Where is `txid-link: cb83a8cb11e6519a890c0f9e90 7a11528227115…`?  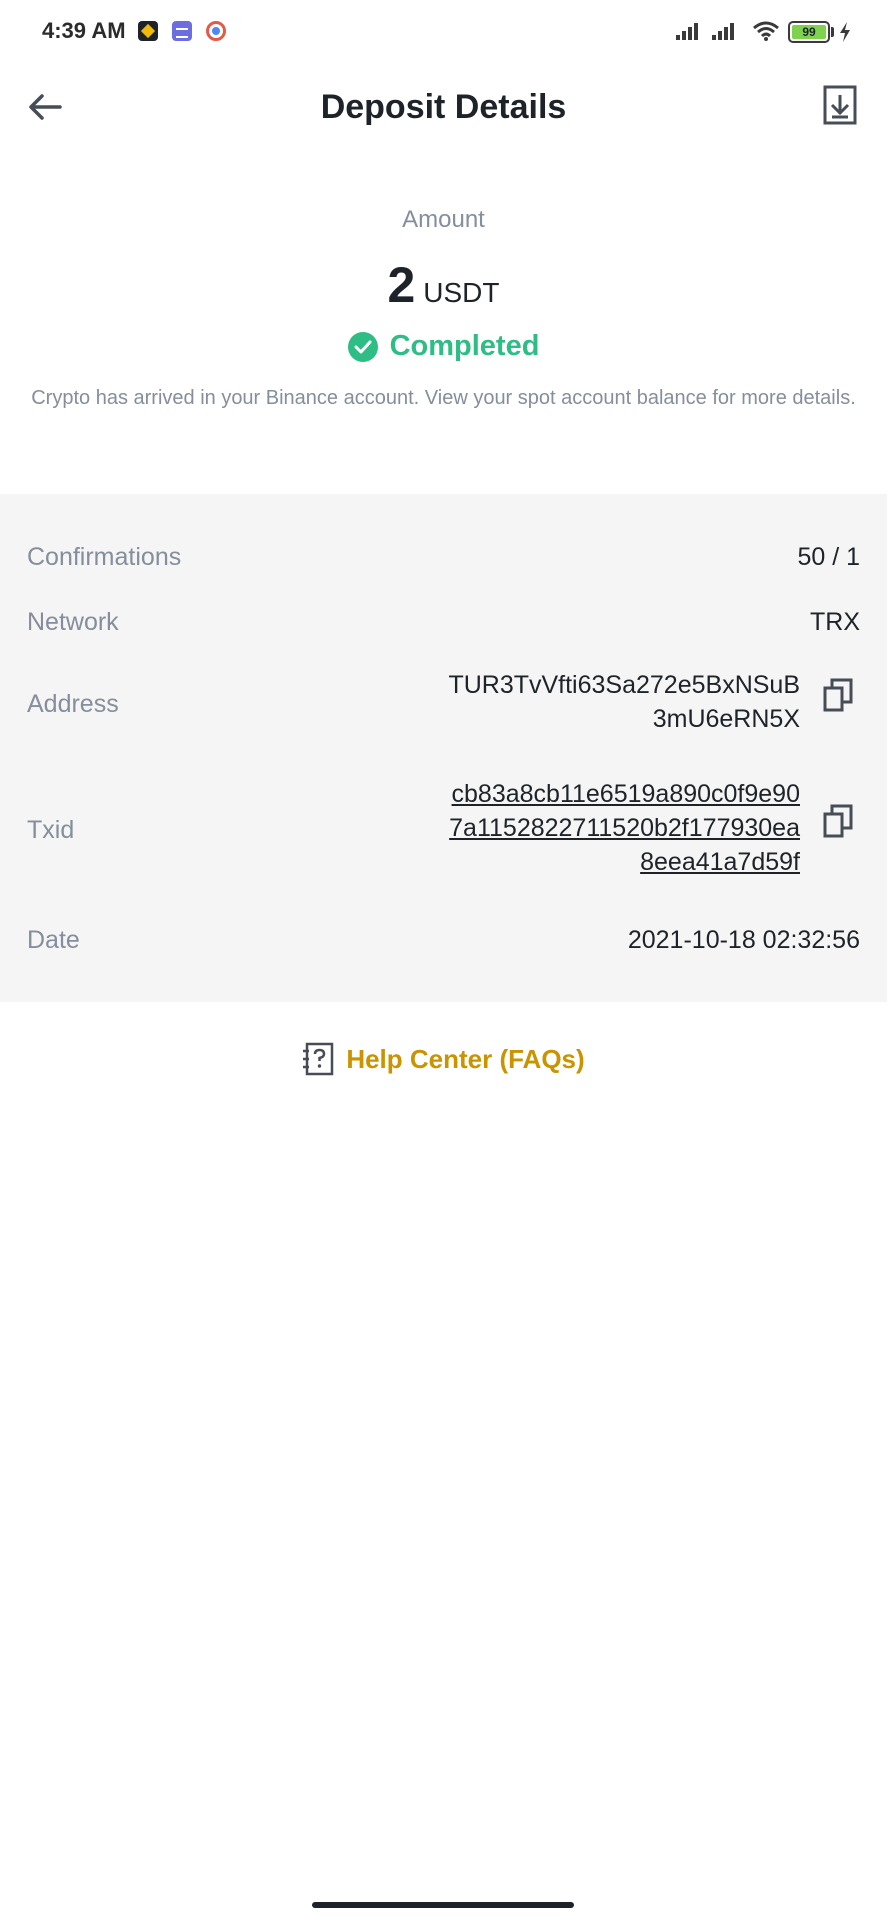
txid-link: cb83a8cb11e6519a890c0f9e90 7a11528227115… is located at coordinates (624, 828).